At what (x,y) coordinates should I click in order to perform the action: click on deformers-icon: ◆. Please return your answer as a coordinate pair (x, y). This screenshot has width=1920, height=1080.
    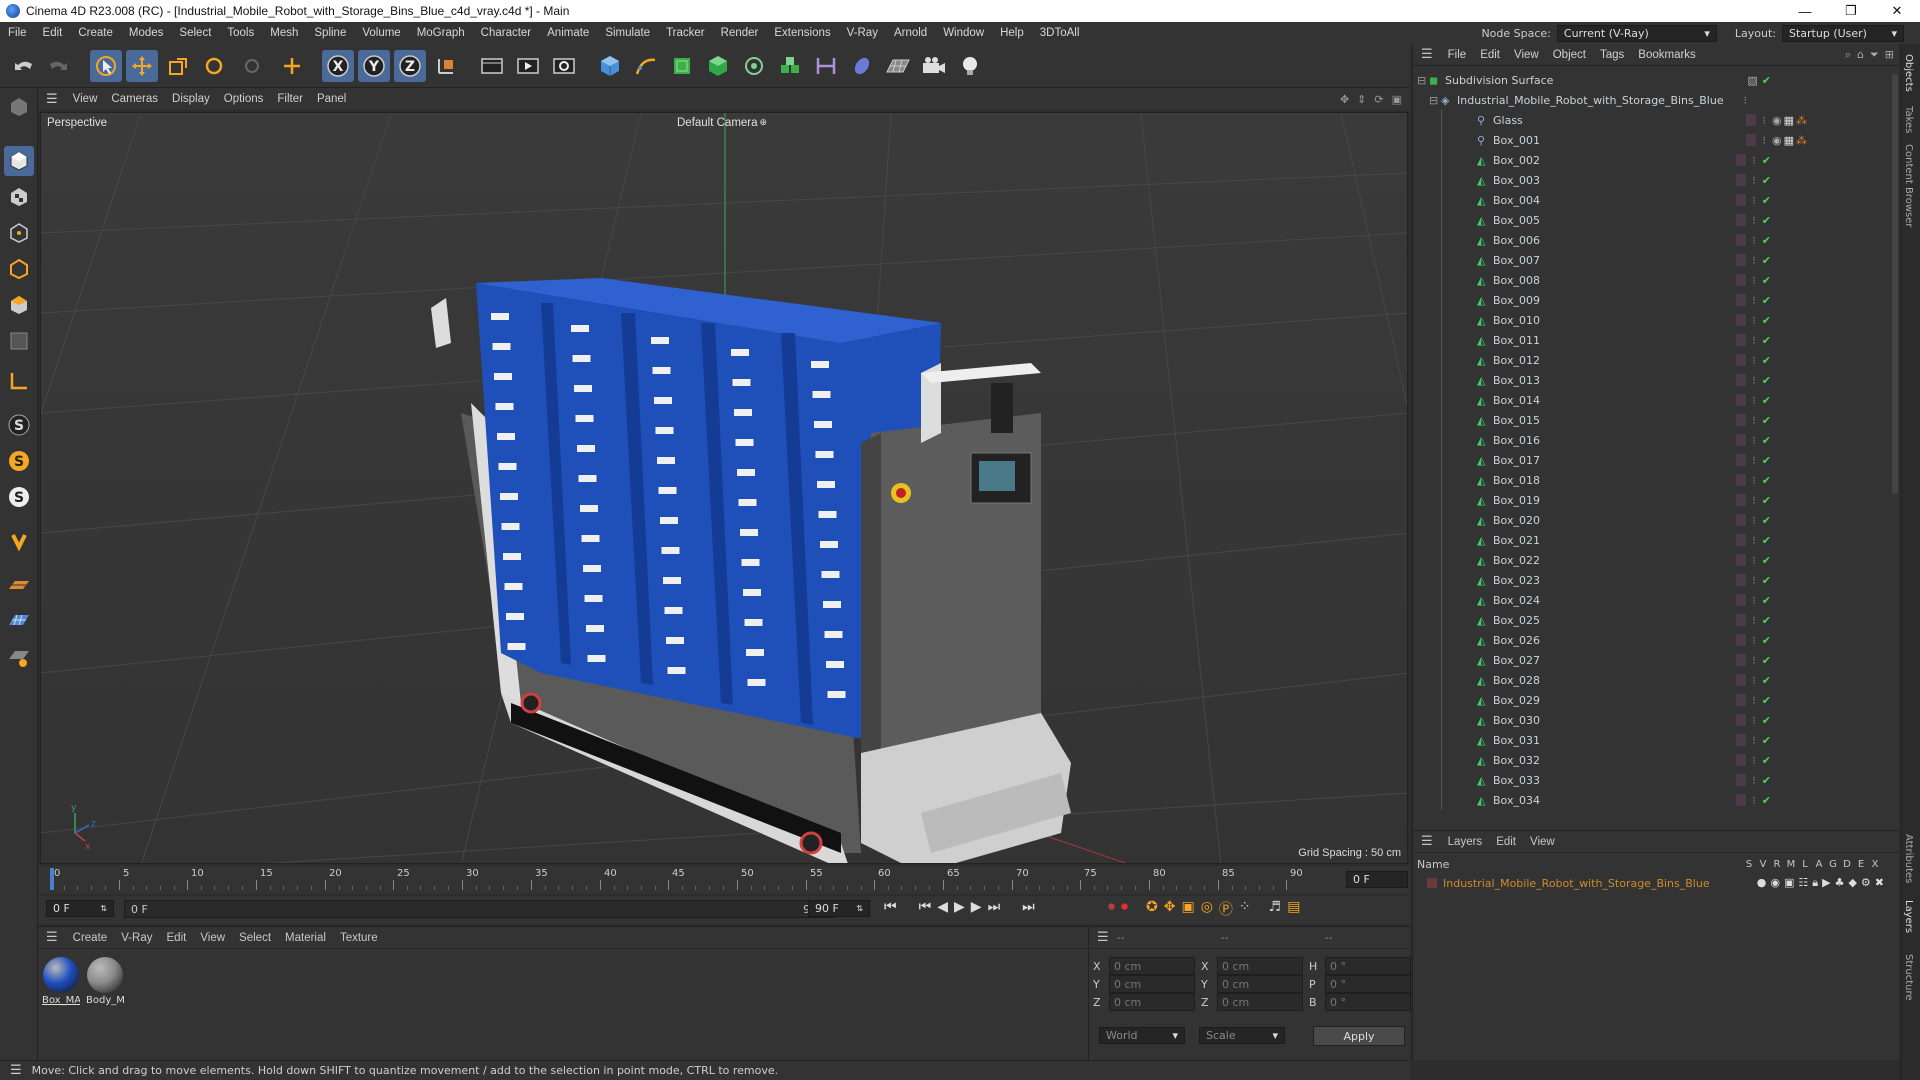
    Looking at the image, I should click on (1852, 883).